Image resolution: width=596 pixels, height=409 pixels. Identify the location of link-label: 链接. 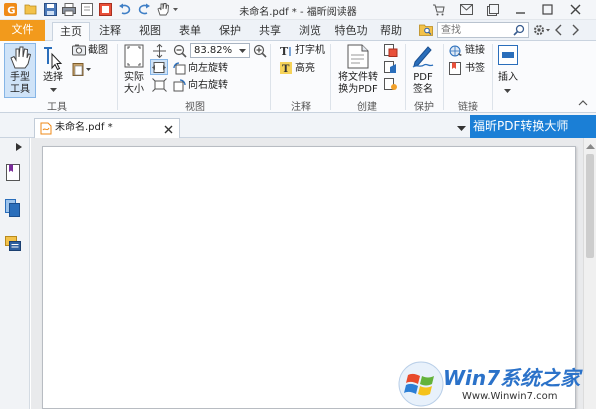
(475, 51).